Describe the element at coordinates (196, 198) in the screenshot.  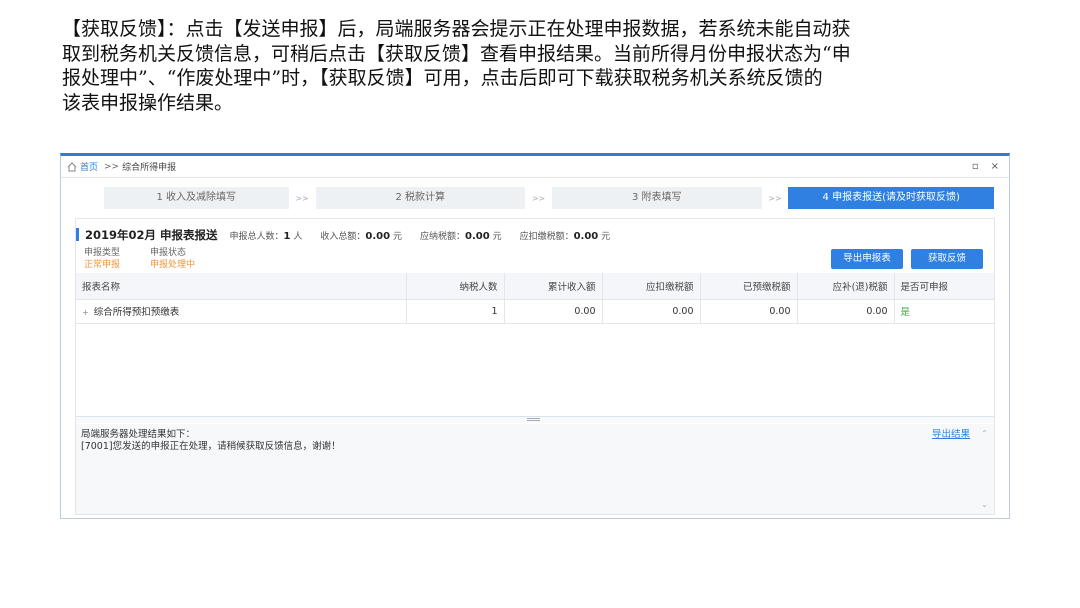
I see `step-income: 1 收入及减除填写` at that location.